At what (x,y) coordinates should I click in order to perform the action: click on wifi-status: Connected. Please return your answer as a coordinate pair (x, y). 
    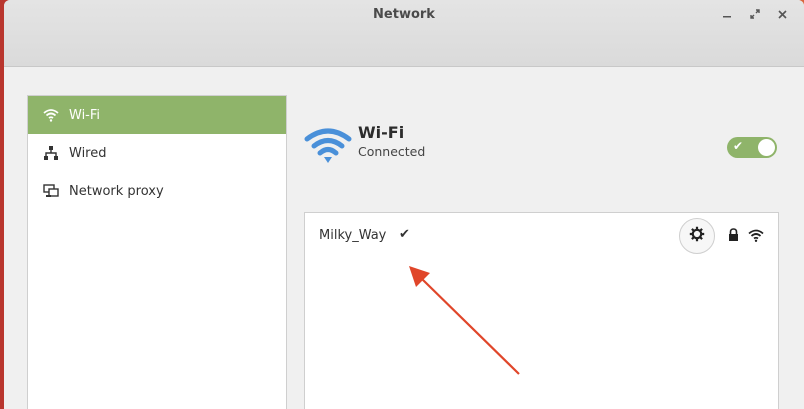
    Looking at the image, I should click on (392, 151).